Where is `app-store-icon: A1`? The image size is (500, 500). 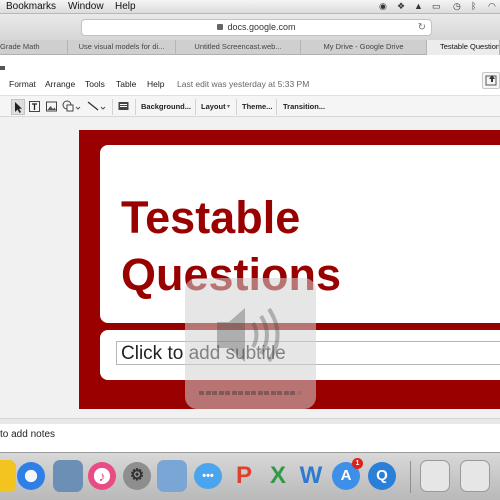
app-store-icon: A1 is located at coordinates (347, 474).